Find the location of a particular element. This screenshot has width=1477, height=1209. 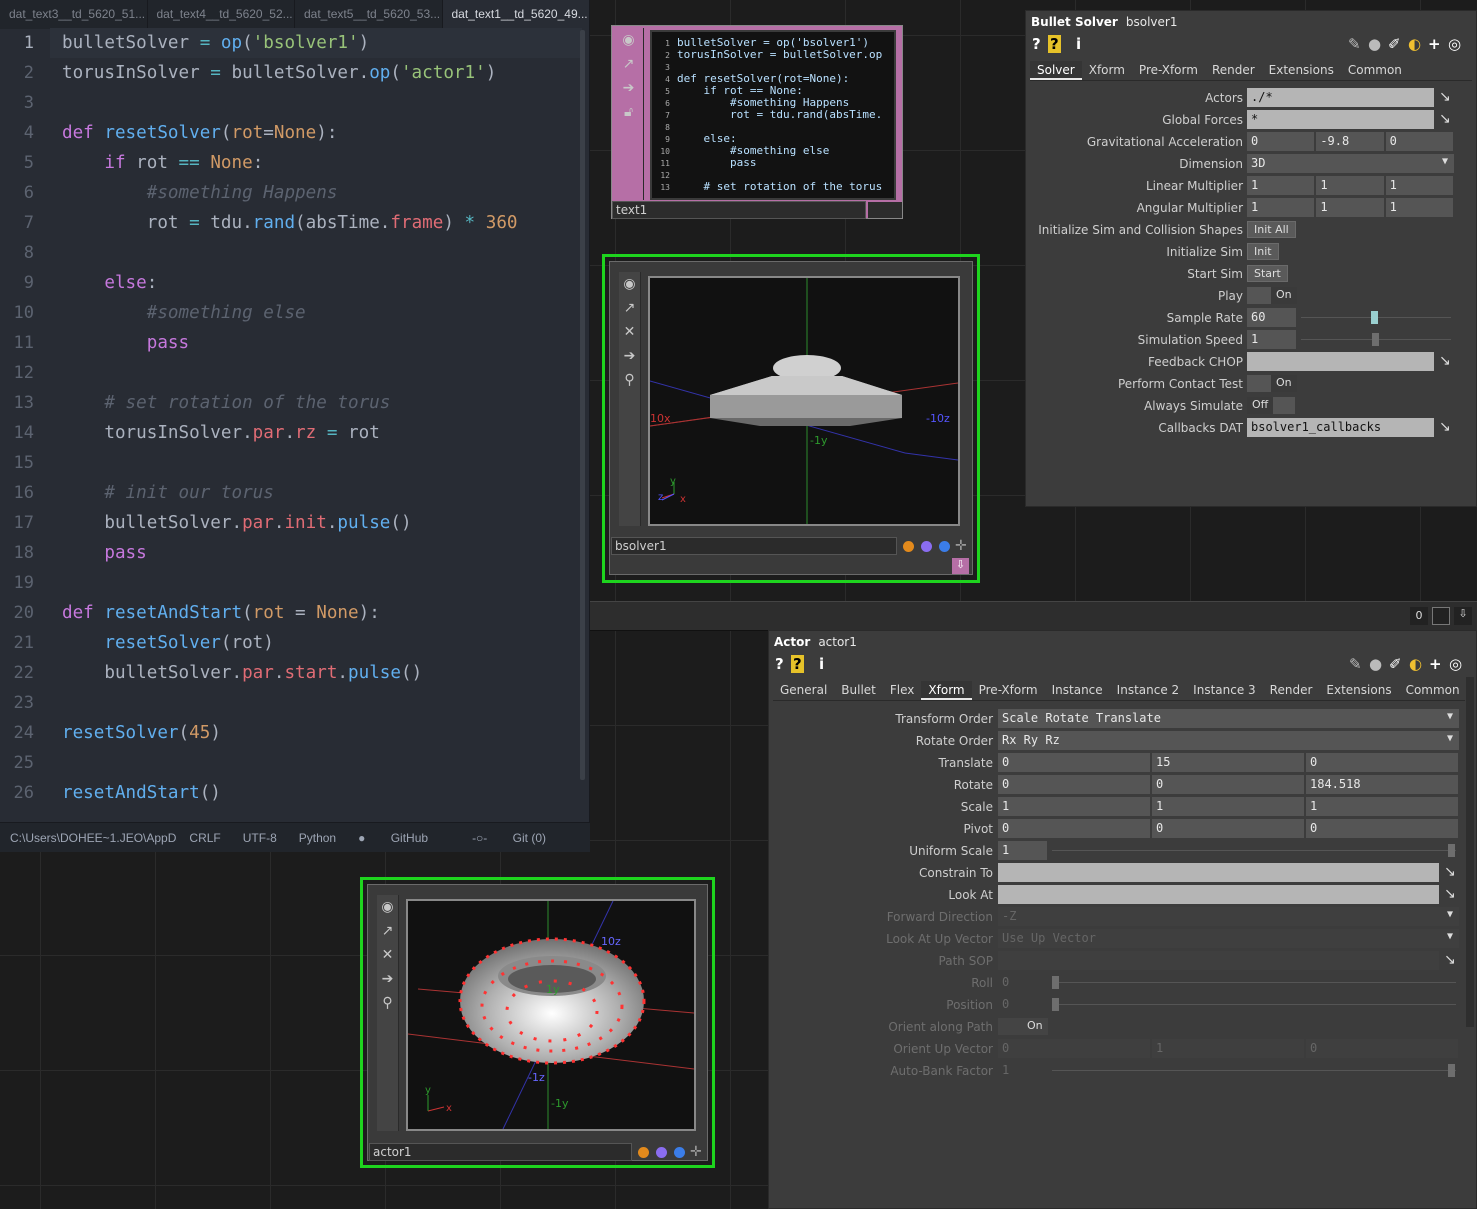

tab-instance-2: Instance 2 is located at coordinates (1148, 690).